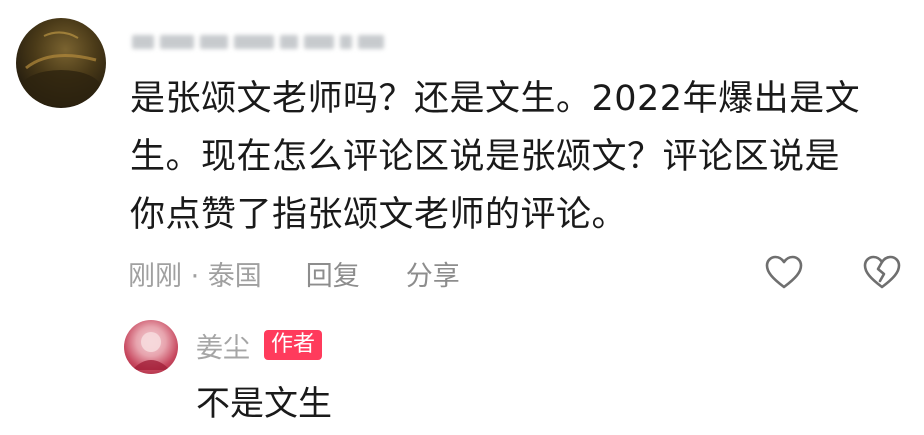 This screenshot has height=435, width=924. Describe the element at coordinates (293, 345) in the screenshot. I see `author-badge: 作者` at that location.